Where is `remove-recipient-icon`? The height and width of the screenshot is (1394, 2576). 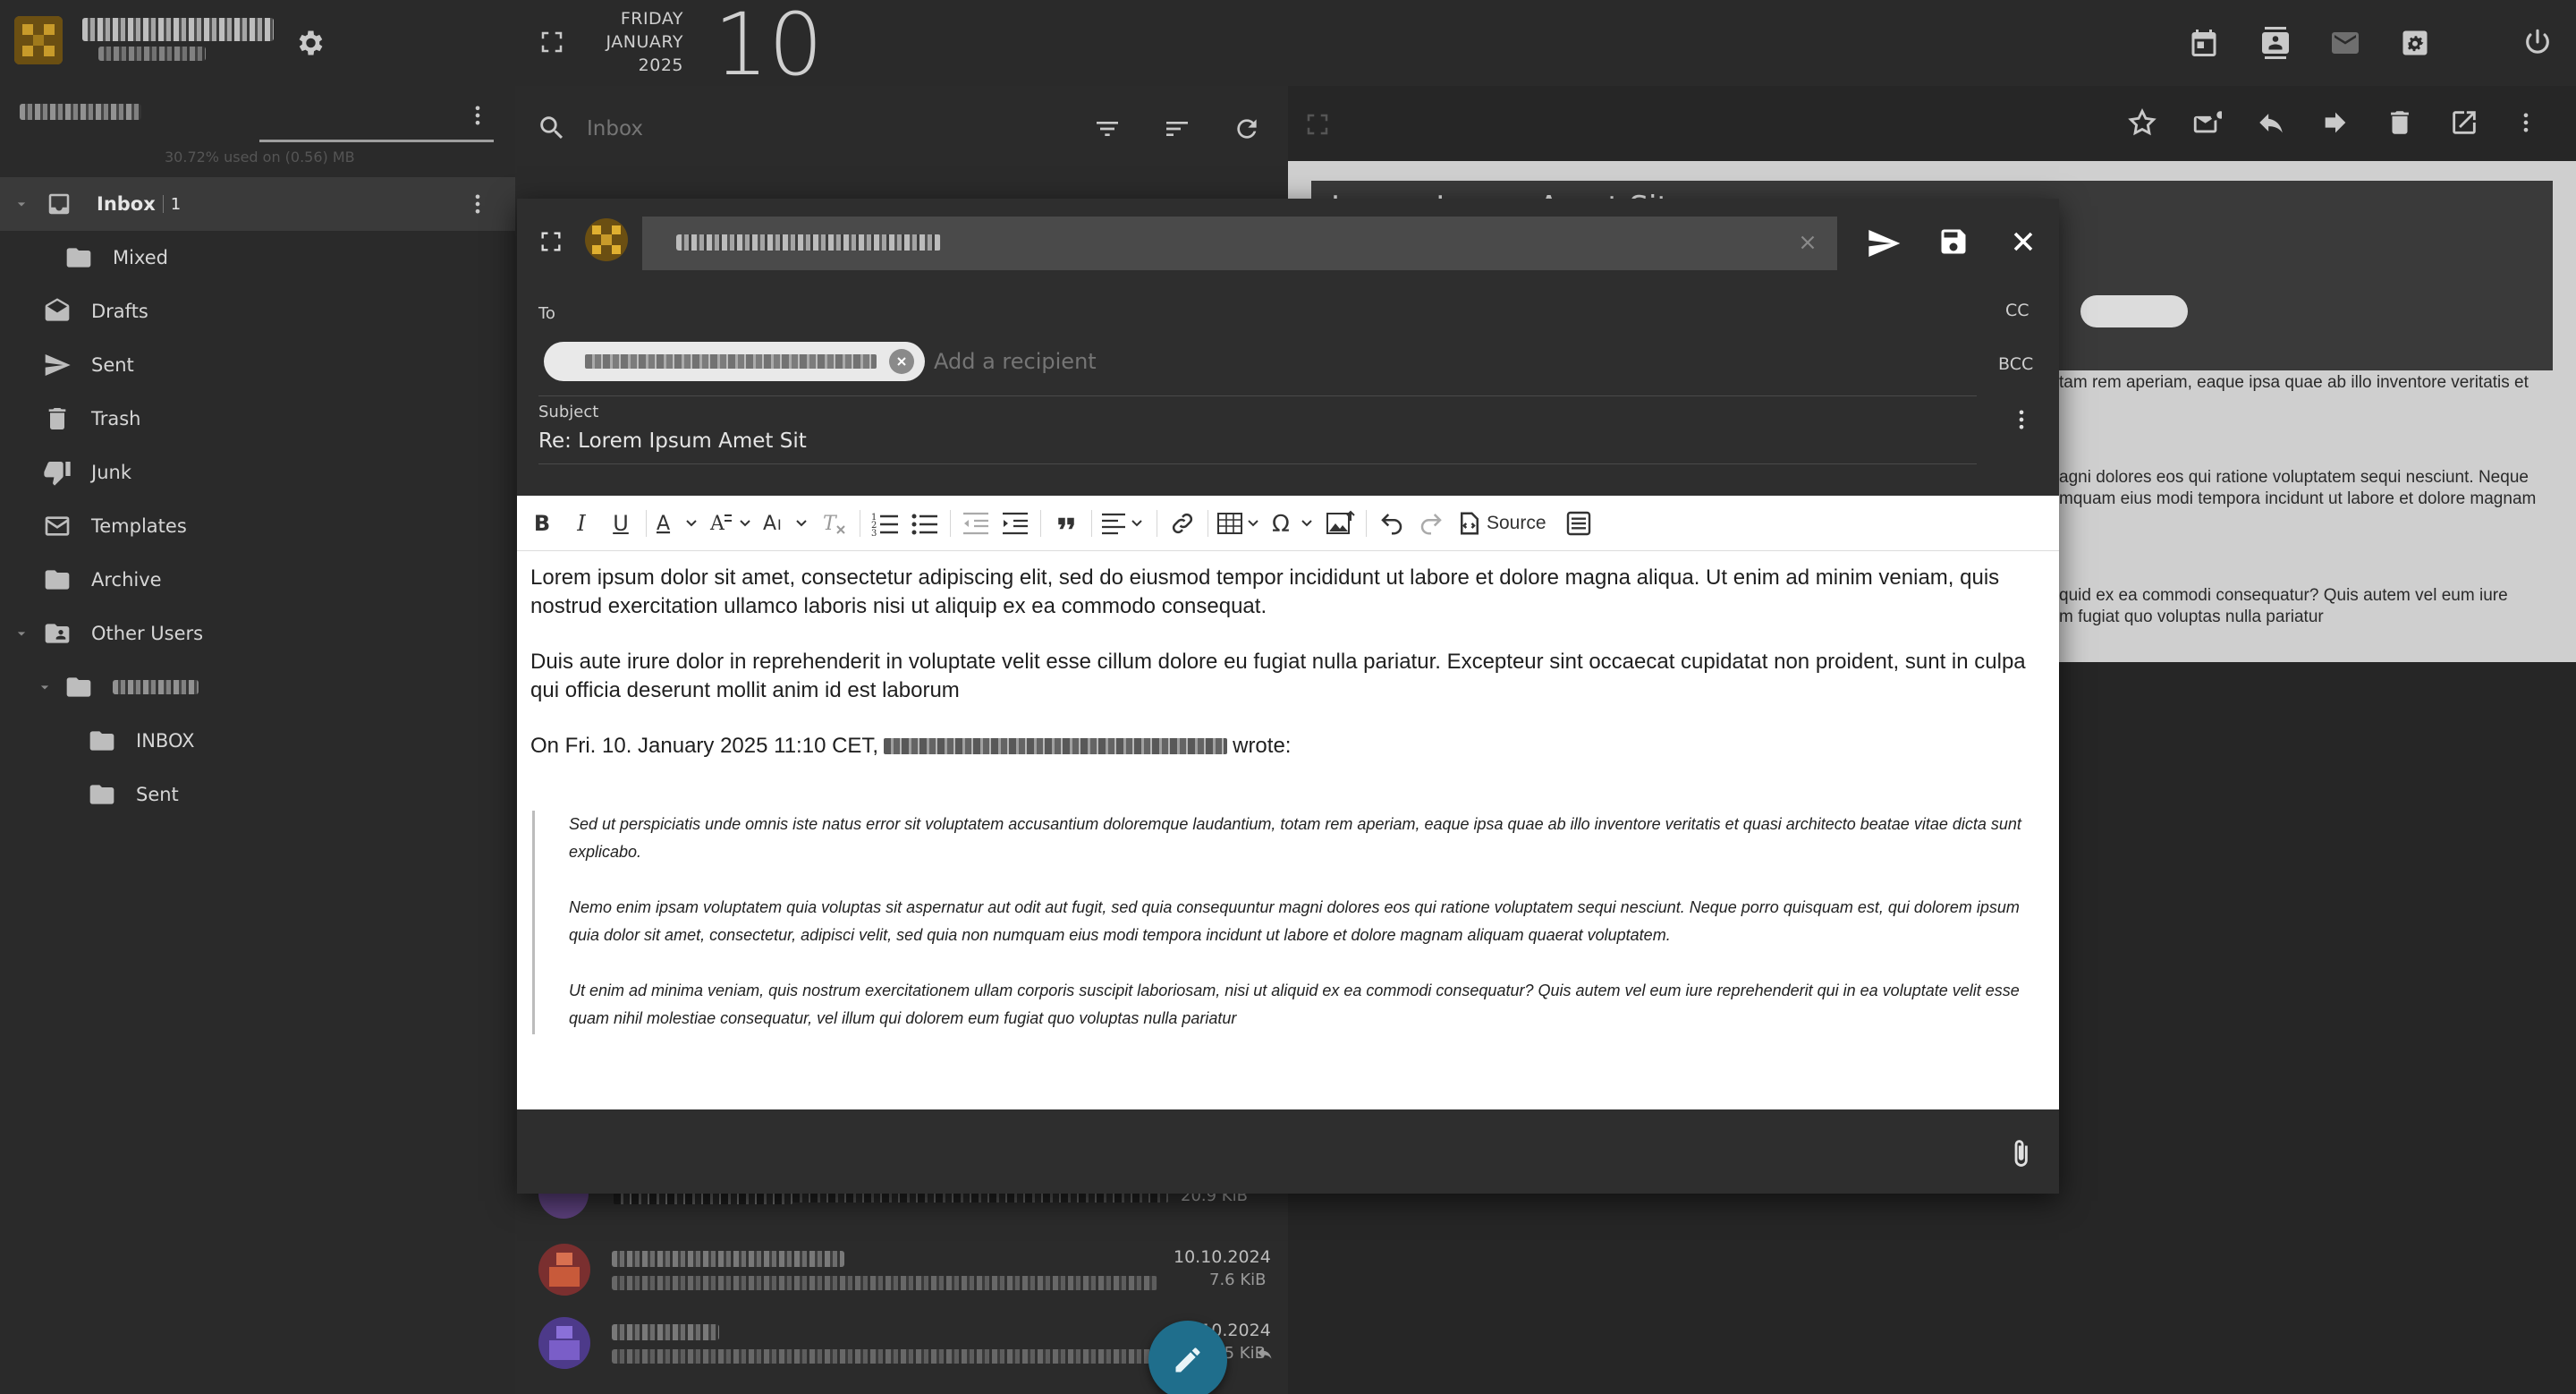 remove-recipient-icon is located at coordinates (901, 362).